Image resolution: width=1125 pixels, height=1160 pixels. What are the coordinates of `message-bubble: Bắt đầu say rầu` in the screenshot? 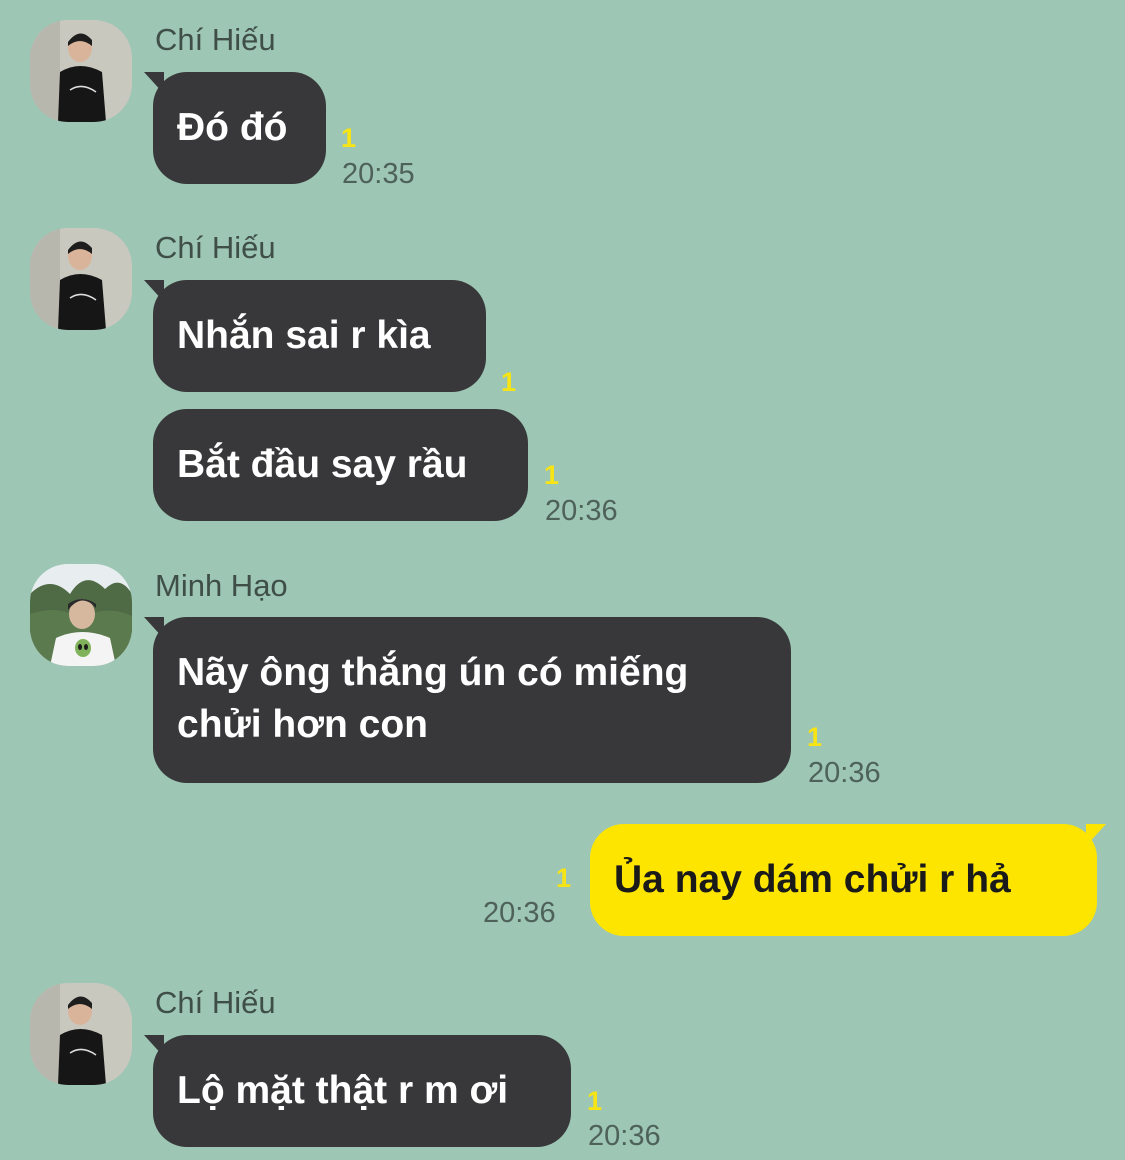 It's located at (340, 465).